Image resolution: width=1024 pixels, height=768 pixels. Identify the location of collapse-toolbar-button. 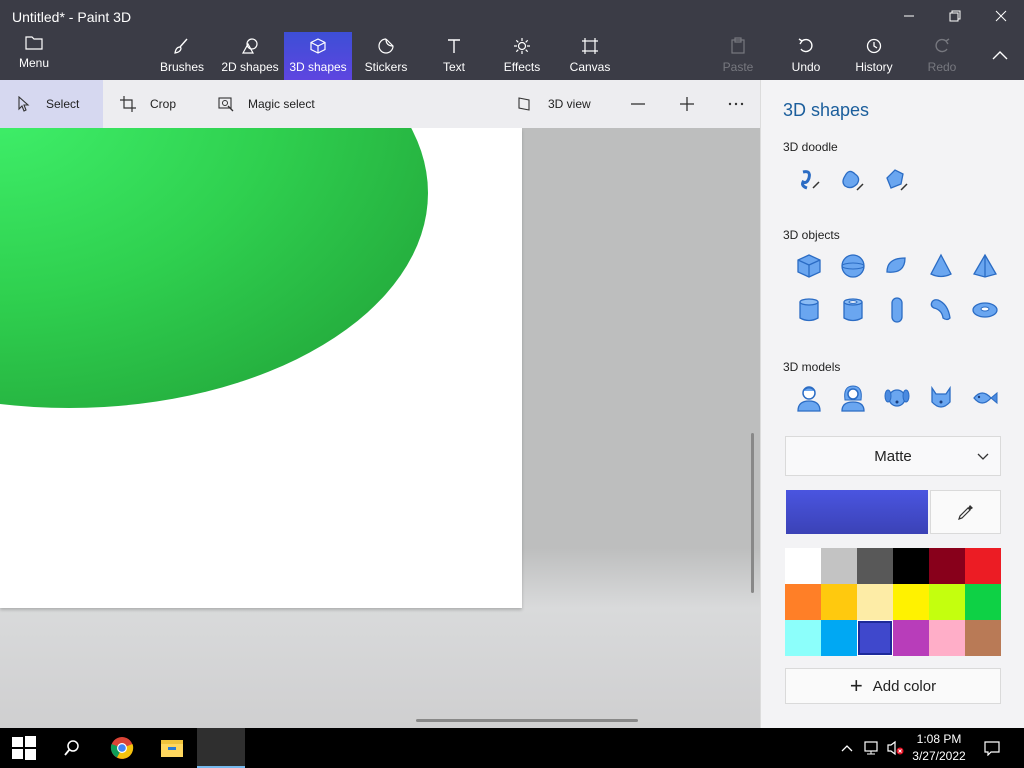
(1000, 56).